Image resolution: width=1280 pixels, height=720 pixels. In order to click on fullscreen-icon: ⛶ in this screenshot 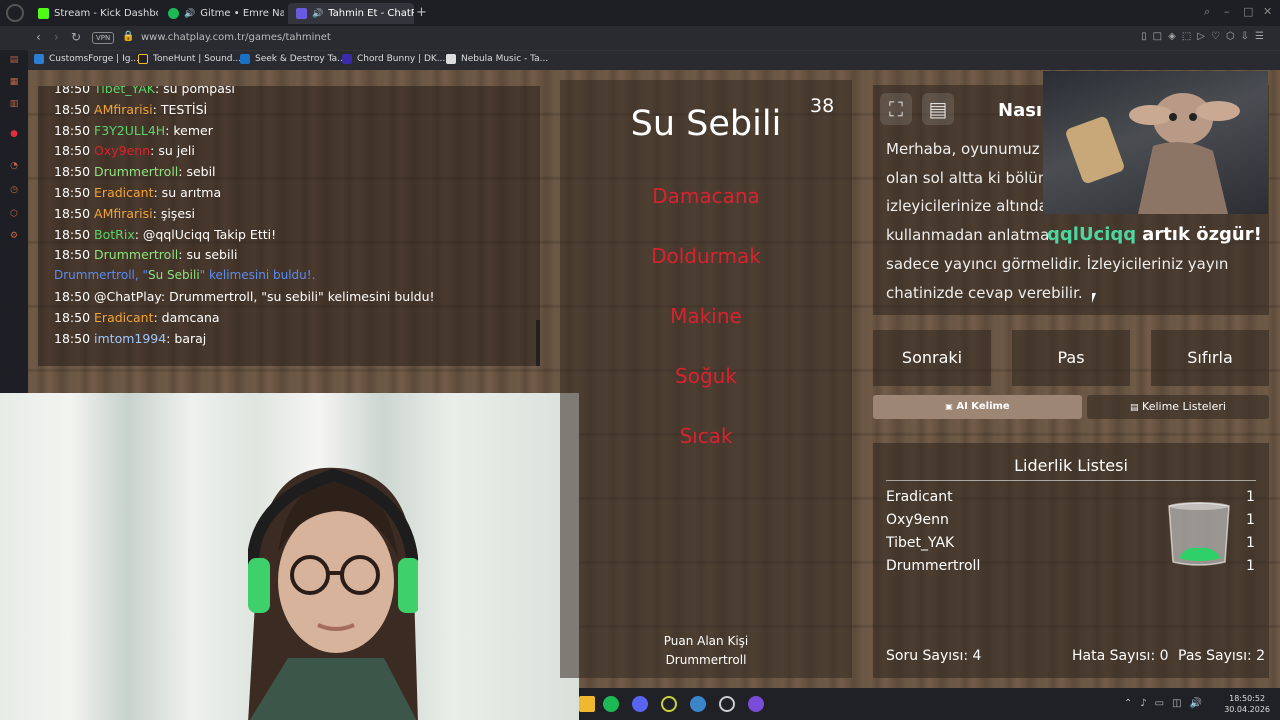, I will do `click(896, 109)`.